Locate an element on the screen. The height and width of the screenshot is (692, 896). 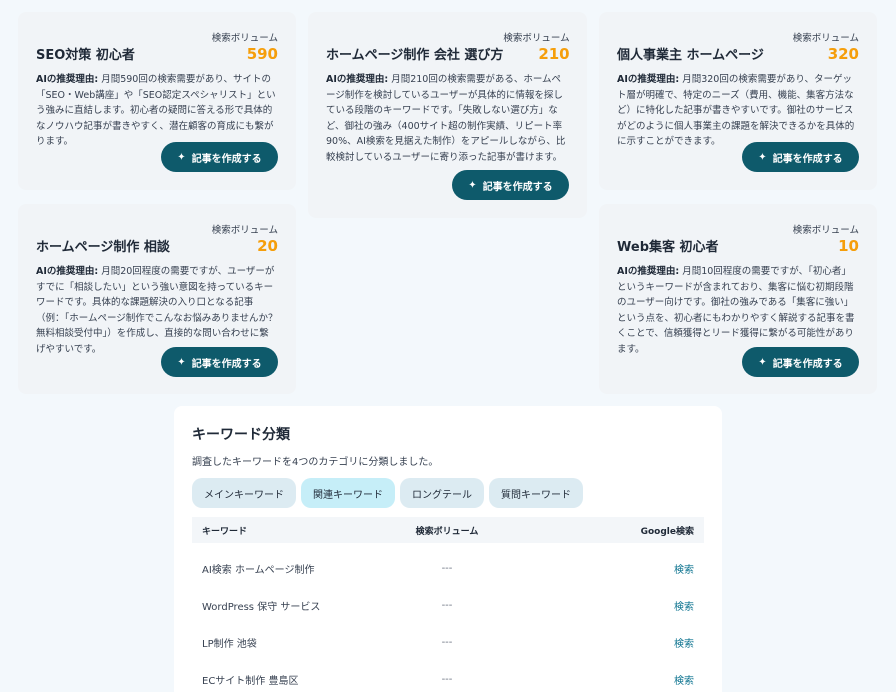
card-title: Web集客 初心者 is located at coordinates (668, 247).